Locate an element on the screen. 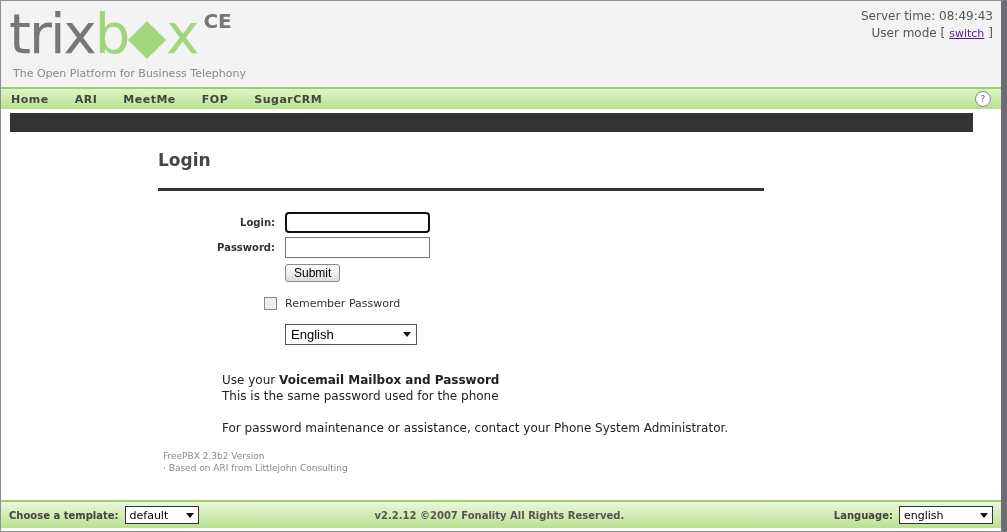 This screenshot has height=532, width=1007. nav-link: ARI is located at coordinates (86, 99).